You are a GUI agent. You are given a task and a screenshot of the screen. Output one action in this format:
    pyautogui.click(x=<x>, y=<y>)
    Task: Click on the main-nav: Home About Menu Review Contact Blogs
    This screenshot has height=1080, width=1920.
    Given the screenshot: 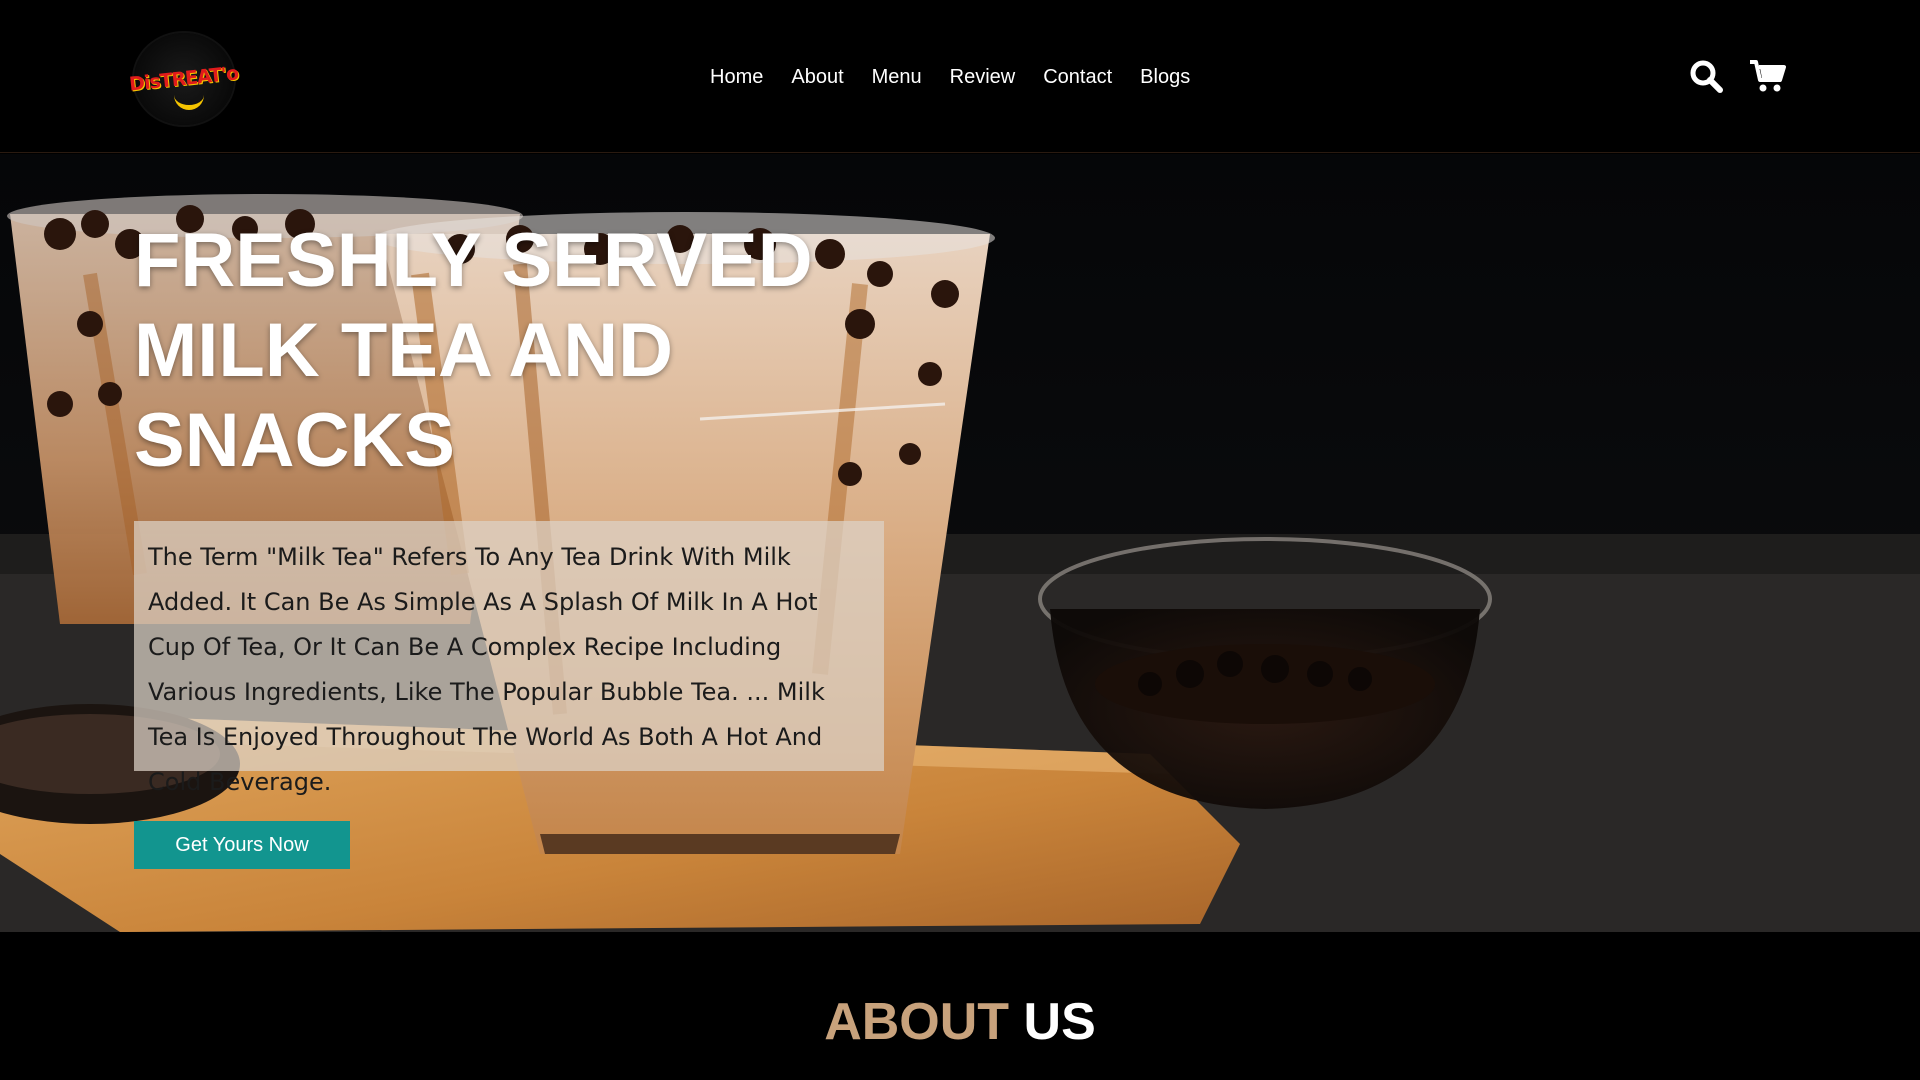 What is the action you would take?
    pyautogui.click(x=950, y=77)
    